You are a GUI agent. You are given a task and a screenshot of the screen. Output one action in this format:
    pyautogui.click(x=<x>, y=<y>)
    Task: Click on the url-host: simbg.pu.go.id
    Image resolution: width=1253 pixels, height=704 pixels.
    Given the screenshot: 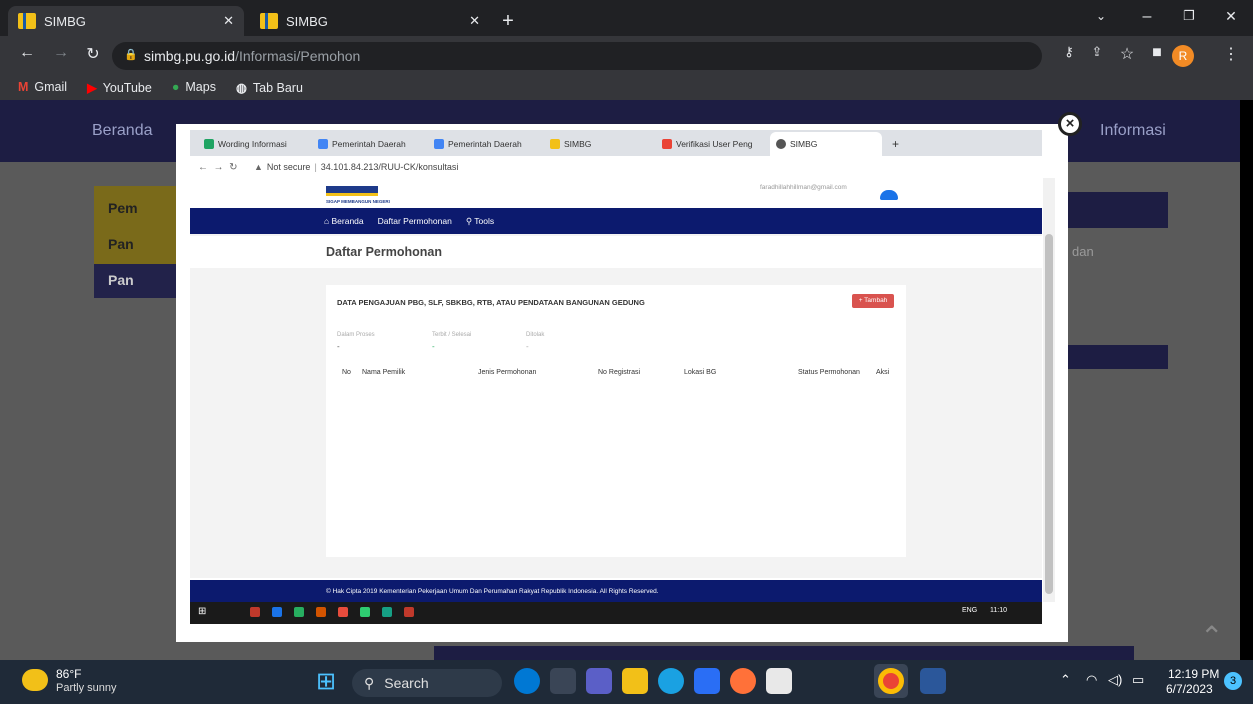 What is the action you would take?
    pyautogui.click(x=190, y=56)
    